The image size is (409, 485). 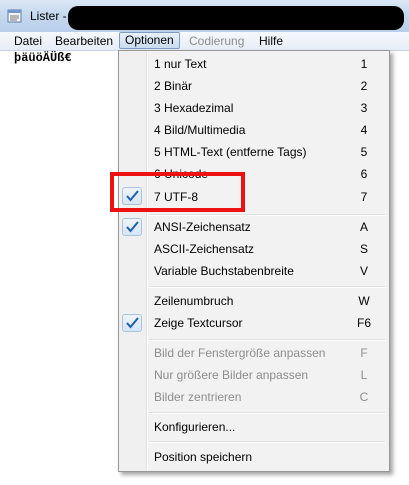 I want to click on menu-item-label: 3 Hexadezimal, so click(x=194, y=108).